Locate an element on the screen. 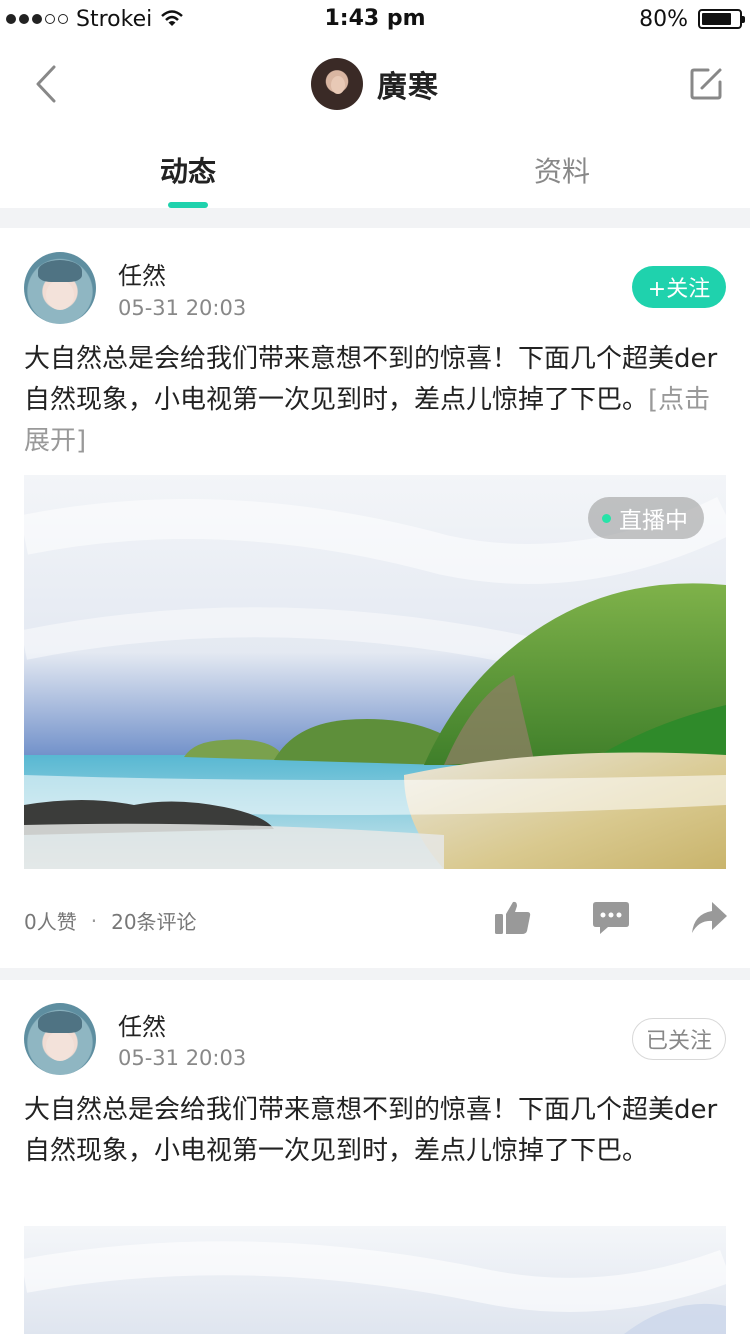  edit-icon is located at coordinates (706, 84).